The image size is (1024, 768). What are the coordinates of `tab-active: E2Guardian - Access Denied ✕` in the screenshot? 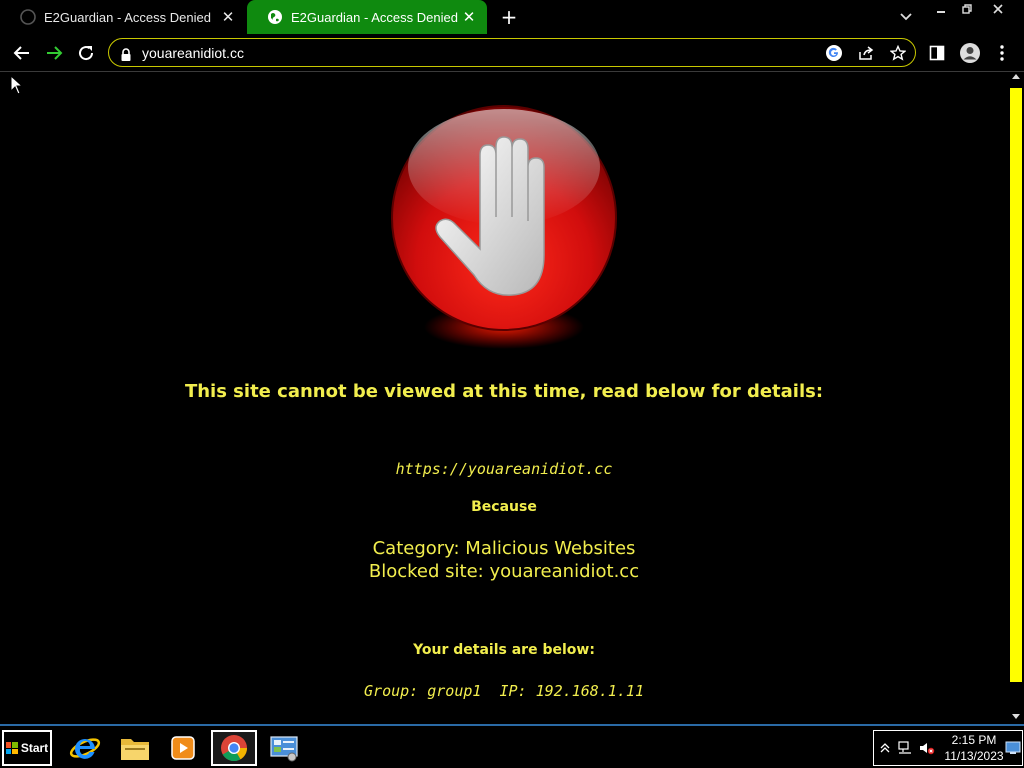 It's located at (367, 17).